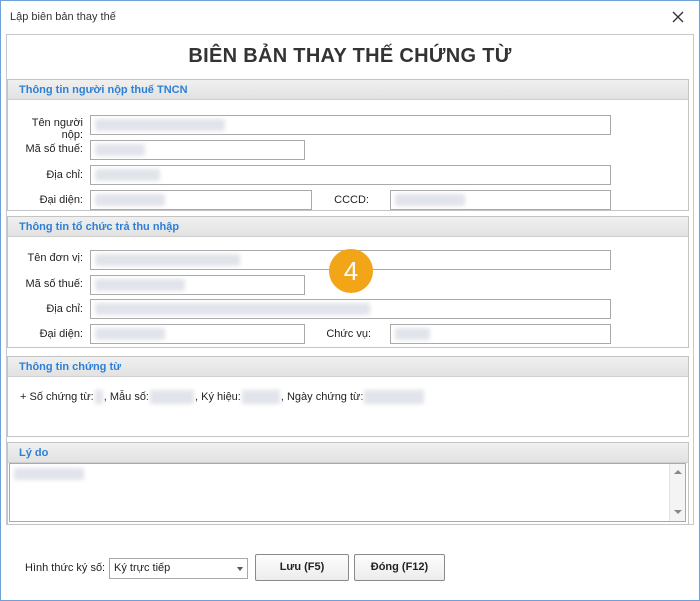  I want to click on close-icon, so click(678, 17).